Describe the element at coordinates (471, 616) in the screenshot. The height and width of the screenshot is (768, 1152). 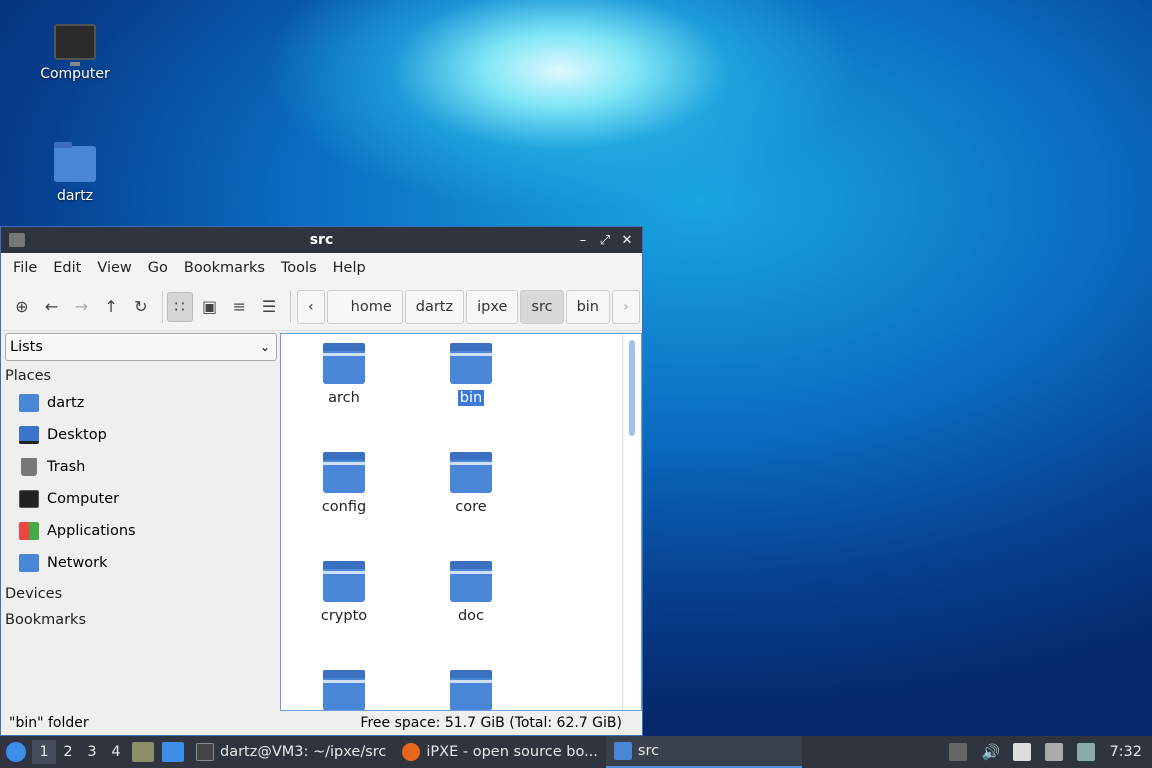
I see `folder-name: doc` at that location.